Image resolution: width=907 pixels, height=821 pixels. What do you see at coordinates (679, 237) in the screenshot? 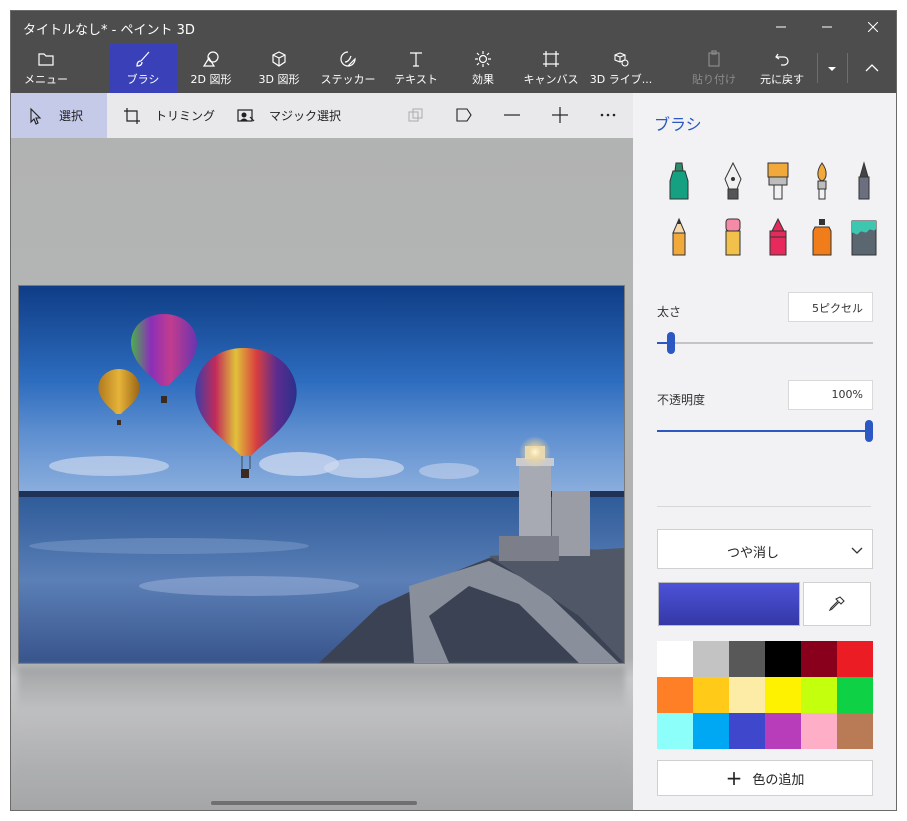
I see `pencil-icon` at bounding box center [679, 237].